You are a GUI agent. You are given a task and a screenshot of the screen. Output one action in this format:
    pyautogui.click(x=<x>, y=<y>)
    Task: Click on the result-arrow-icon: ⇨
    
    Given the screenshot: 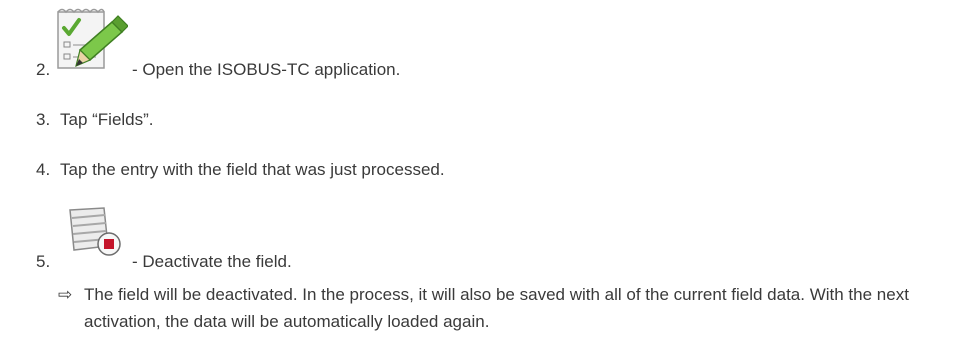 What is the action you would take?
    pyautogui.click(x=65, y=294)
    